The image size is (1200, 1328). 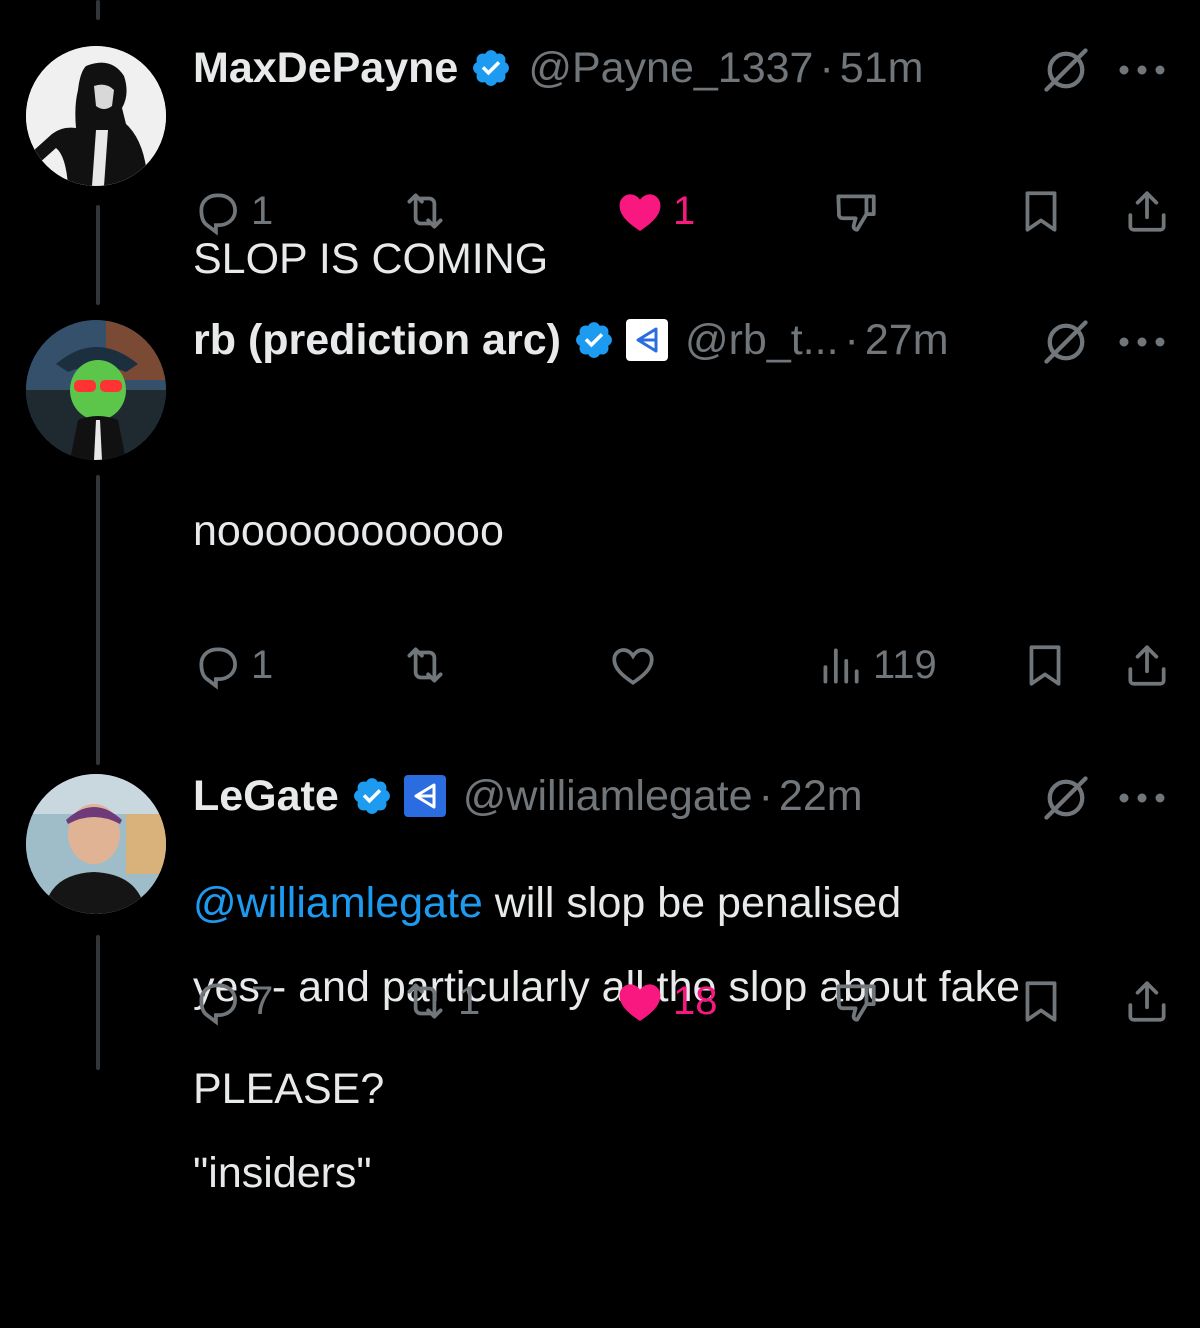 I want to click on tweet-header: rb (prediction arc) @rb_t... · 27m, so click(x=571, y=340).